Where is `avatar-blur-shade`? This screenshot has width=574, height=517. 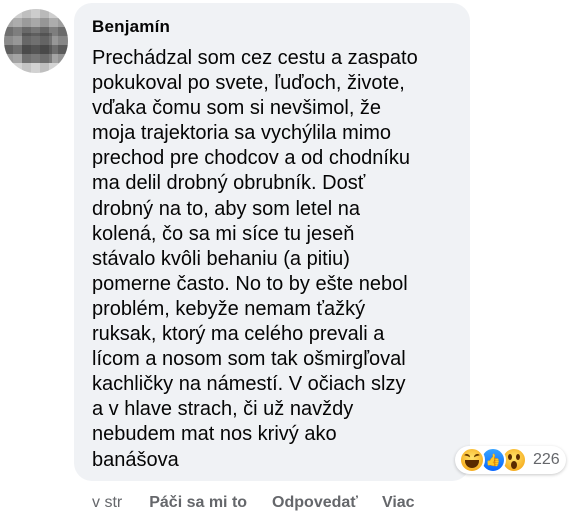
avatar-blur-shade is located at coordinates (37, 48).